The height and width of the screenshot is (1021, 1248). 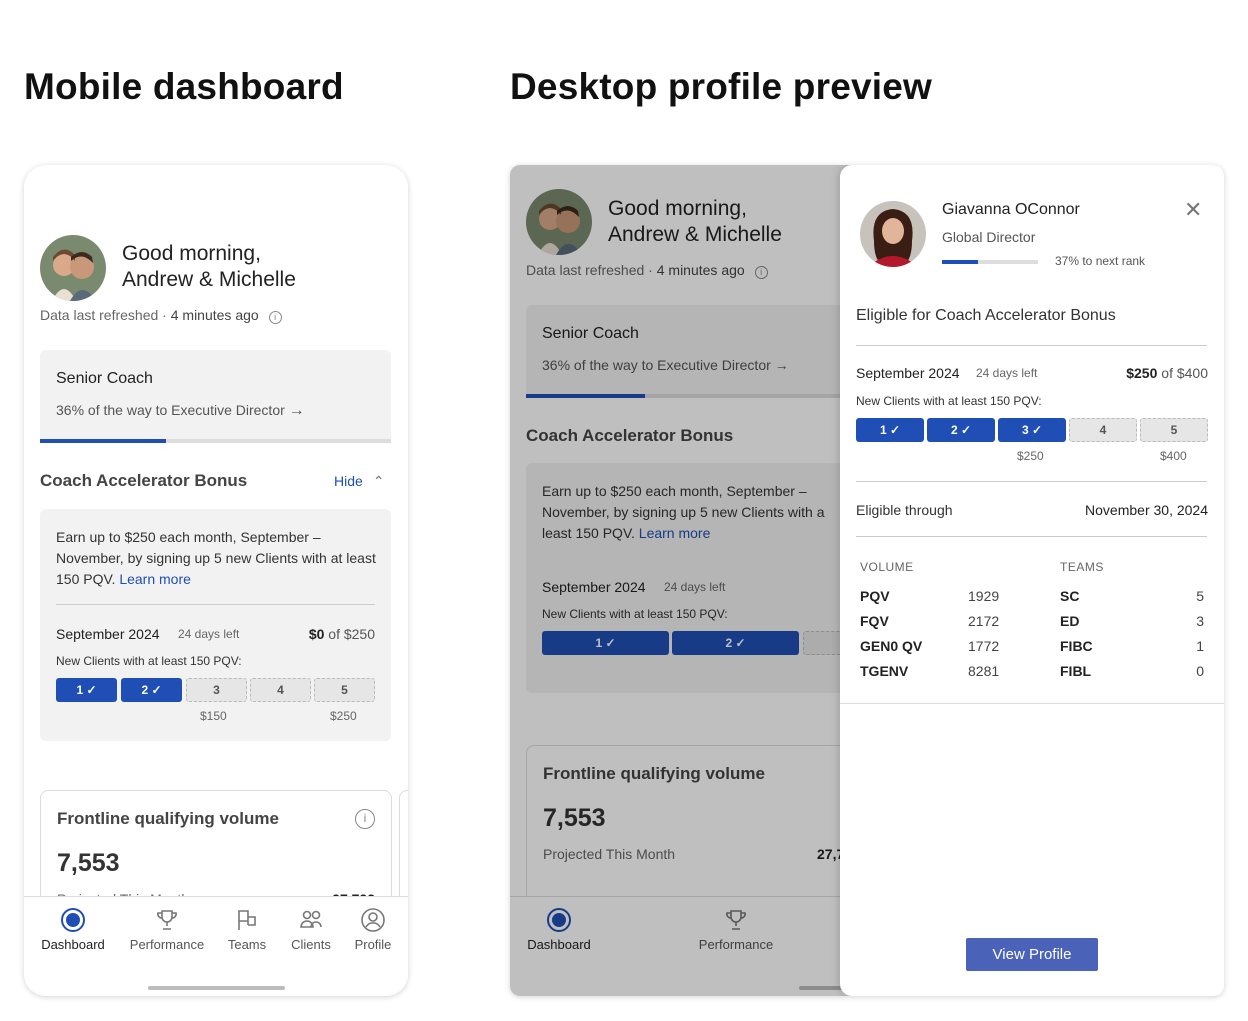 I want to click on profile-name: Giavanna OConnor, so click(x=1011, y=209).